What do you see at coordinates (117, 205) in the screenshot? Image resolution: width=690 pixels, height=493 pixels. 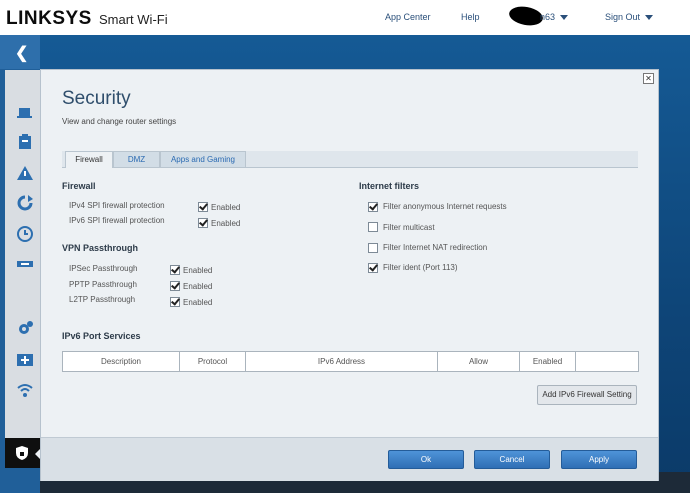 I see `ipv4-spi-label: IPv4 SPI firewall protection` at bounding box center [117, 205].